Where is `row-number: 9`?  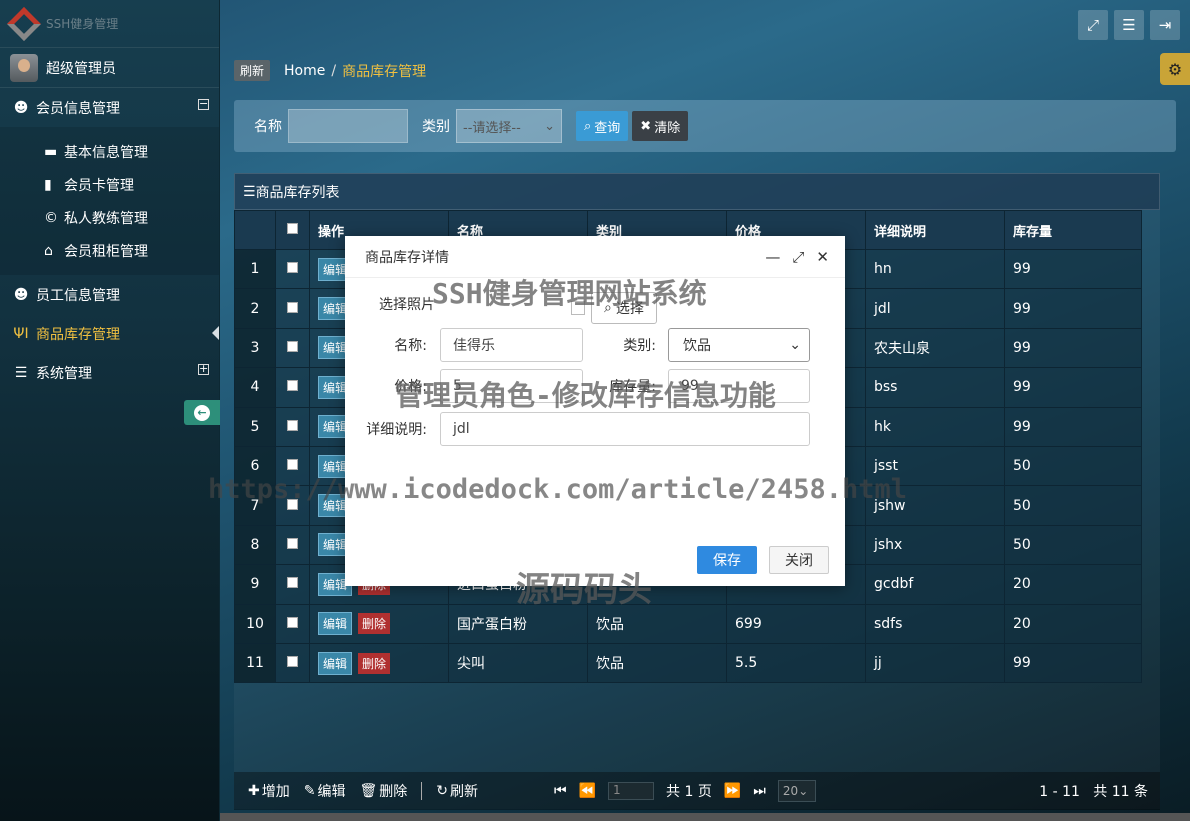 row-number: 9 is located at coordinates (255, 584).